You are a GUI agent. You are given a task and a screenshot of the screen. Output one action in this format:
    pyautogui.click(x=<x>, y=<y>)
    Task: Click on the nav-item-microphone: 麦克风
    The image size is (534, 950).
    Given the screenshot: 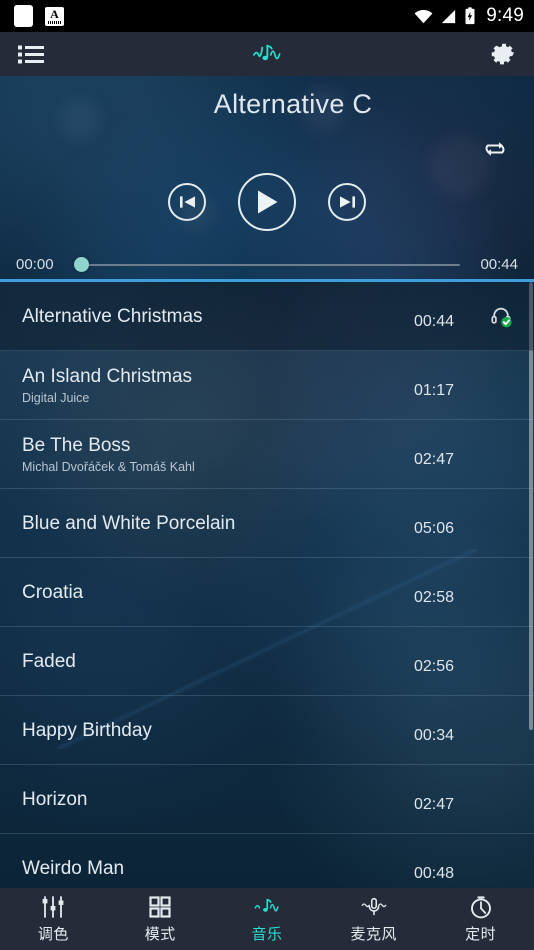 What is the action you would take?
    pyautogui.click(x=373, y=919)
    